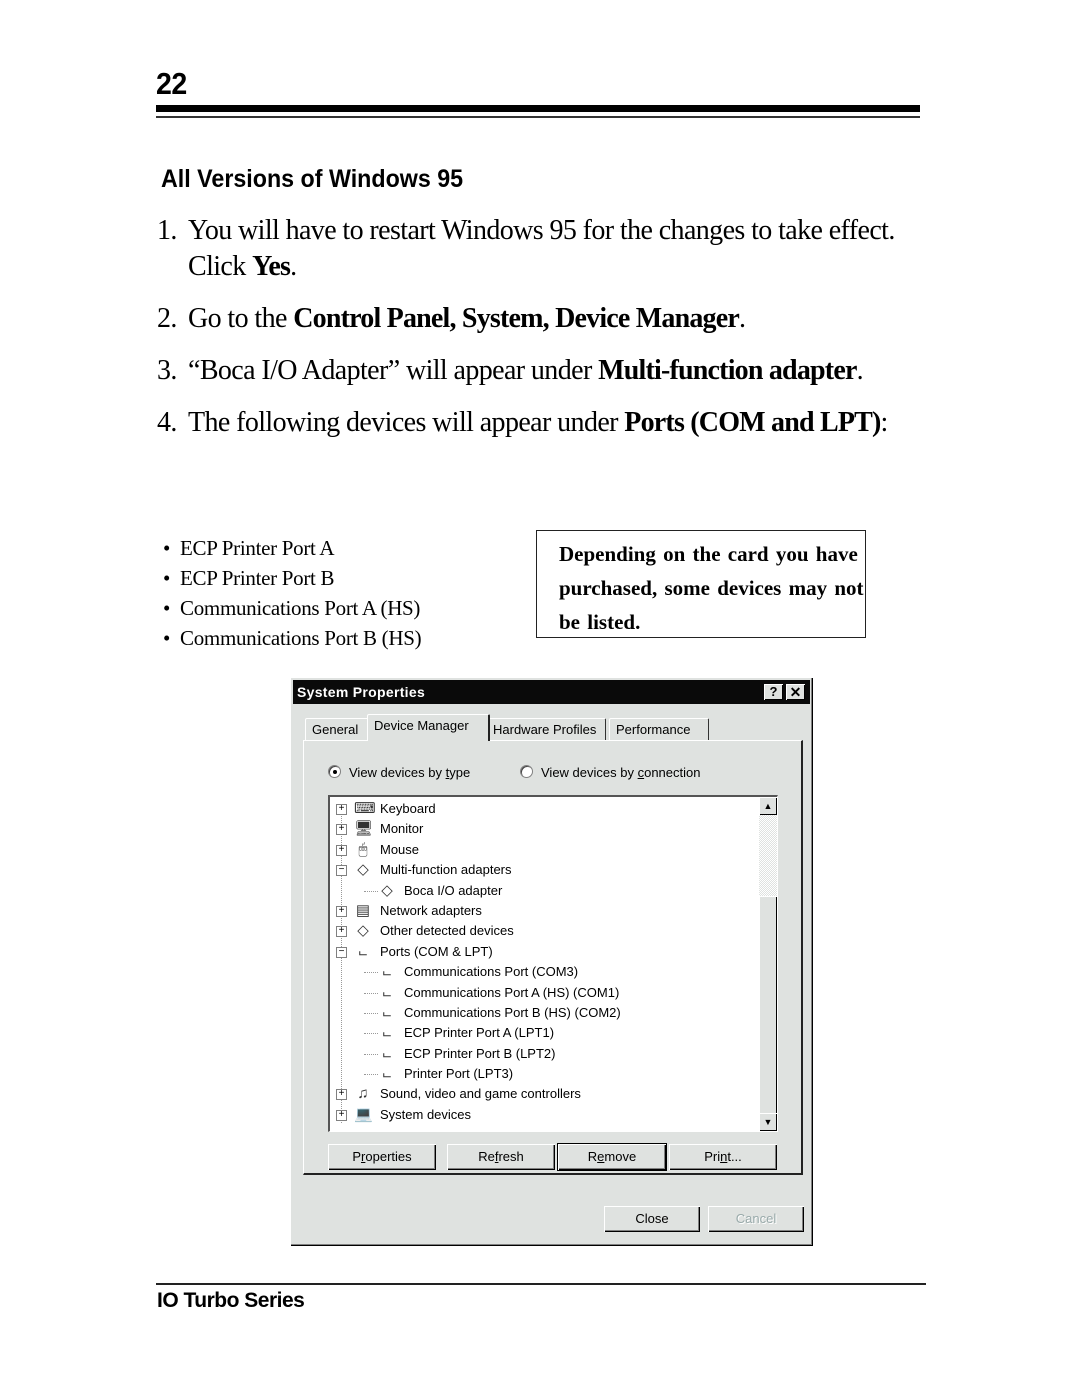 The width and height of the screenshot is (1080, 1397). Describe the element at coordinates (406, 422) in the screenshot. I see `step-text: The following devices will appear under` at that location.